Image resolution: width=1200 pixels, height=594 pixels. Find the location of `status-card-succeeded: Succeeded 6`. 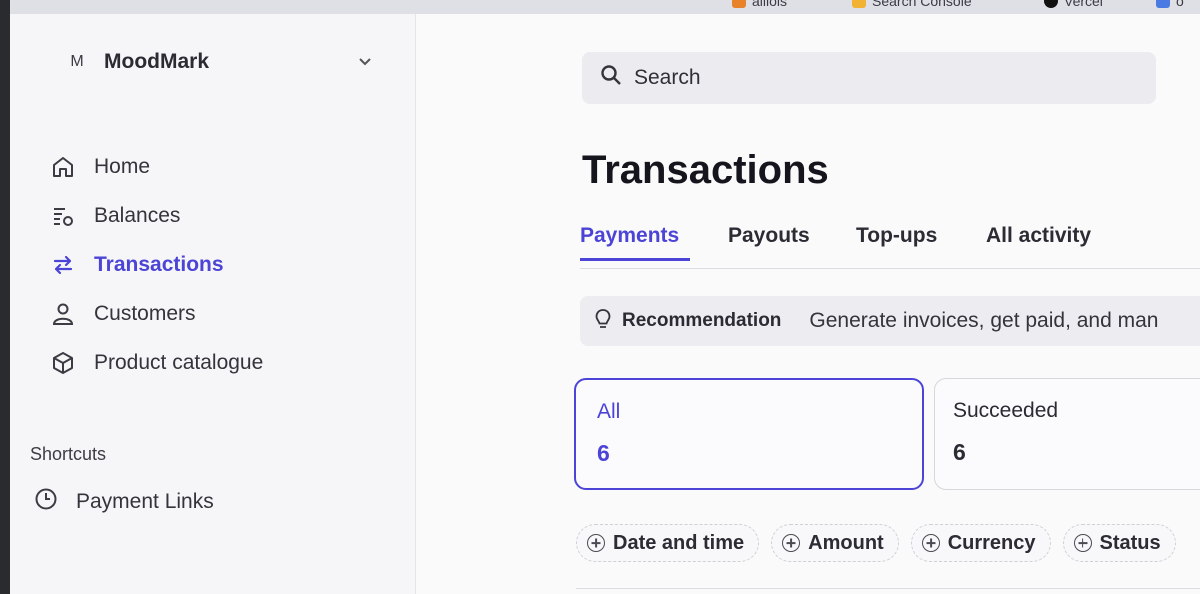

status-card-succeeded: Succeeded 6 is located at coordinates (1067, 434).